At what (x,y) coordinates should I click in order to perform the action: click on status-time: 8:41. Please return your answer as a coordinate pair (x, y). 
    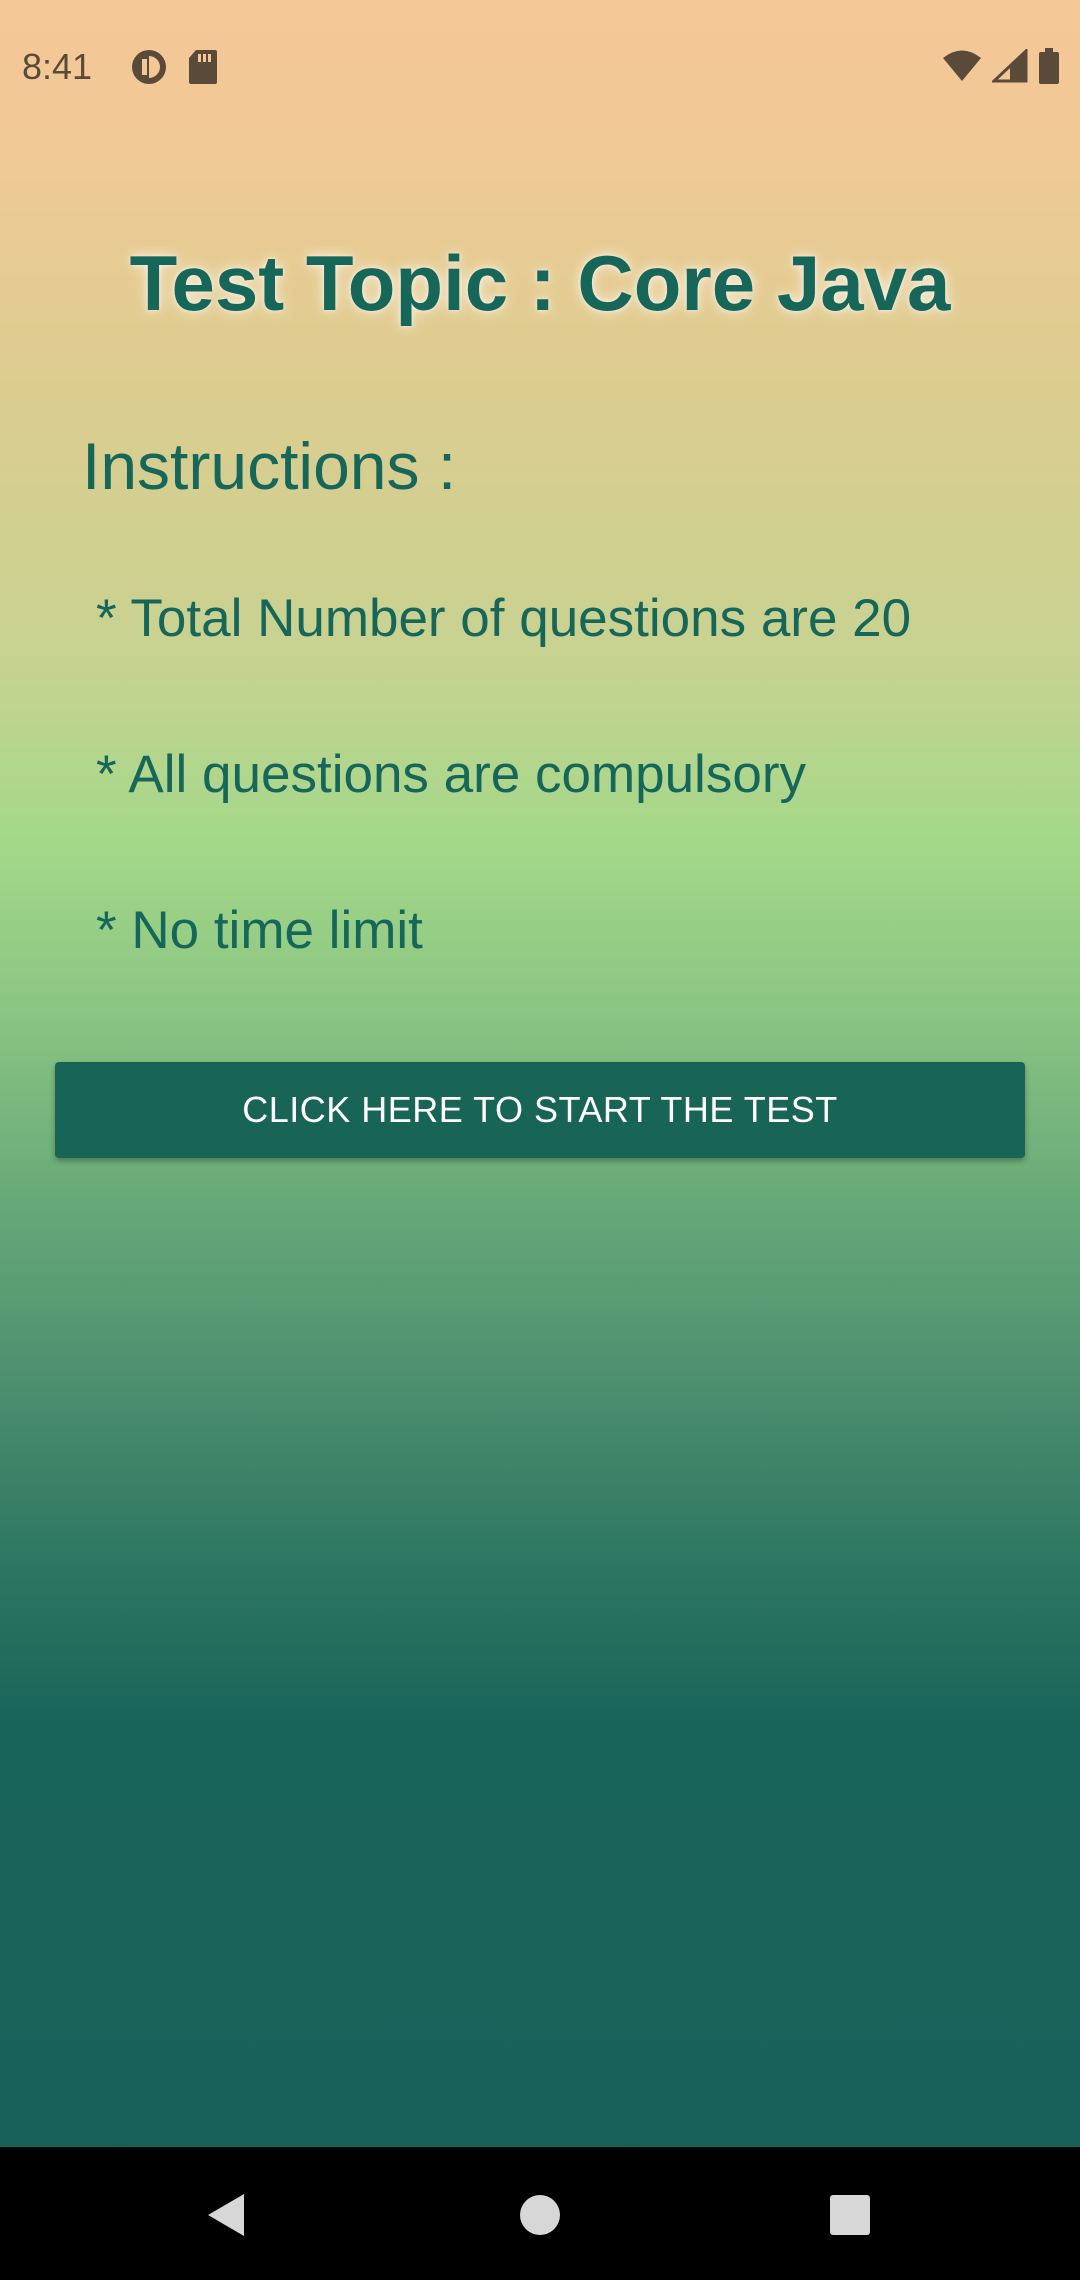
    Looking at the image, I should click on (57, 66).